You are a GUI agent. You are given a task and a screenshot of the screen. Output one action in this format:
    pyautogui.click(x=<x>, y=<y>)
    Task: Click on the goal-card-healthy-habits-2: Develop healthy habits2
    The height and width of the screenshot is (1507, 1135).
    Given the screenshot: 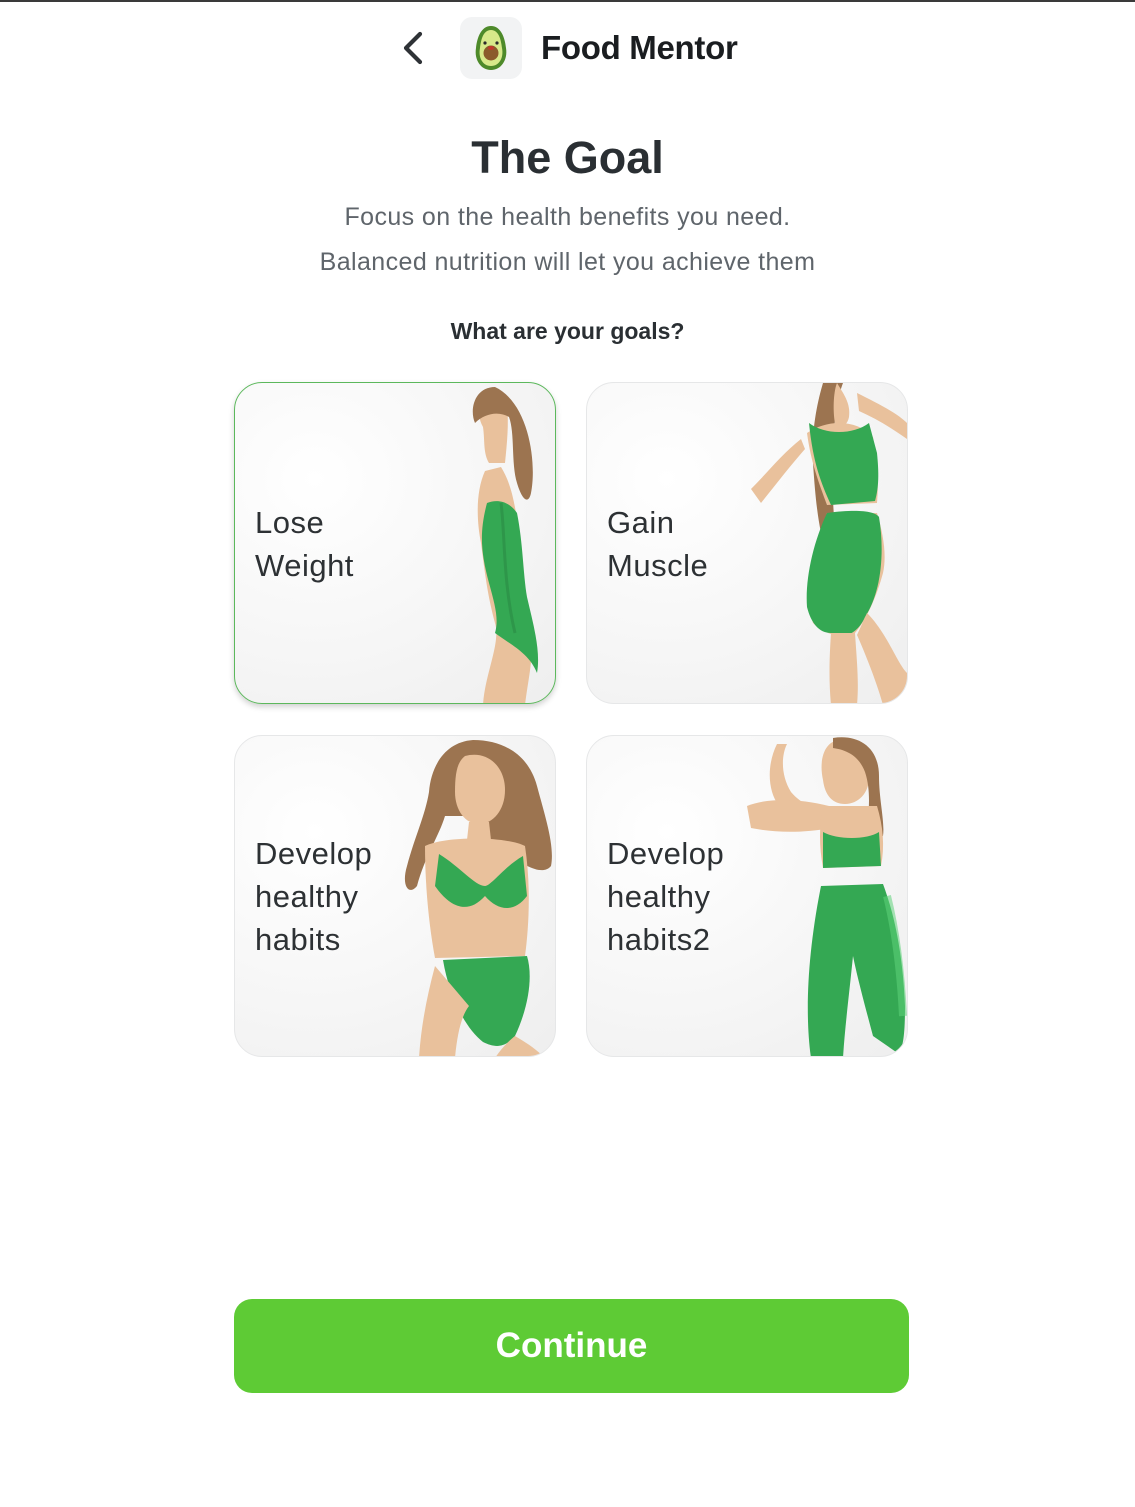 What is the action you would take?
    pyautogui.click(x=747, y=896)
    